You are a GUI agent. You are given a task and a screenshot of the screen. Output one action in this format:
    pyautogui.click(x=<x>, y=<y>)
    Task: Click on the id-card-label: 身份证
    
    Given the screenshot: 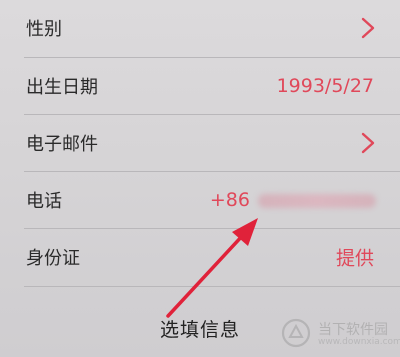 What is the action you would take?
    pyautogui.click(x=53, y=258)
    